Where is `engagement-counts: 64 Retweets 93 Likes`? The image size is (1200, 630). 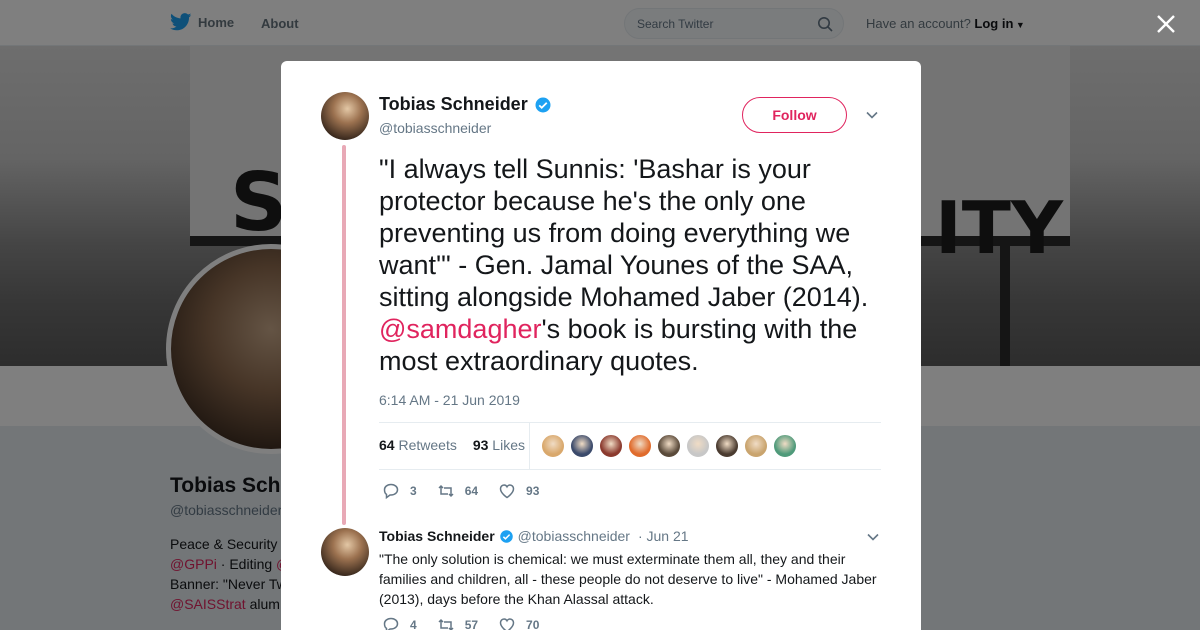 engagement-counts: 64 Retweets 93 Likes is located at coordinates (452, 445).